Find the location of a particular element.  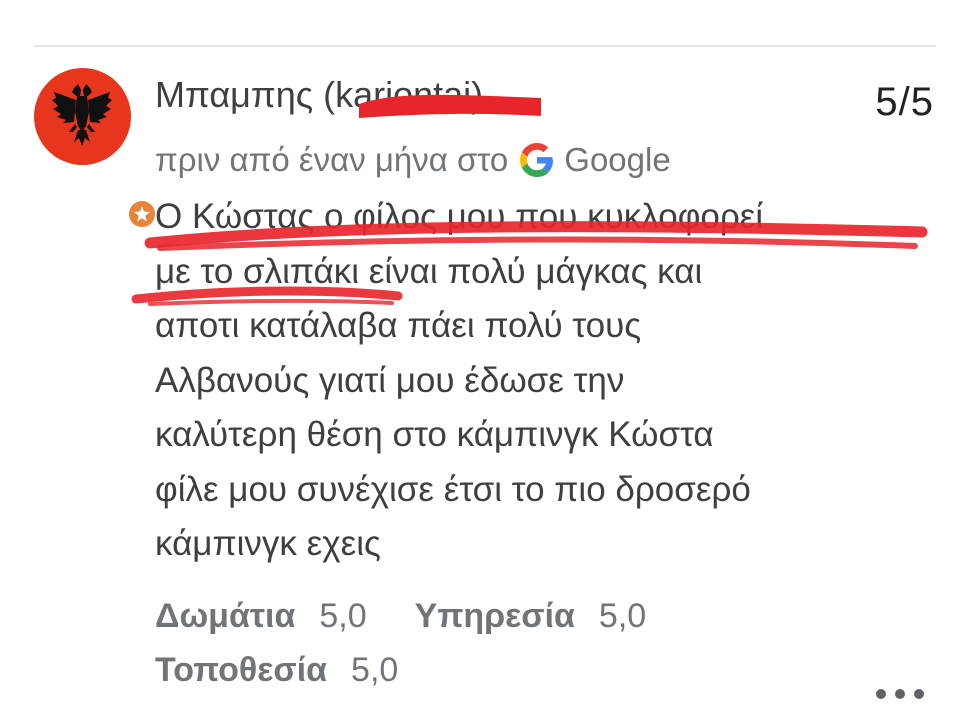

google-g-icon is located at coordinates (537, 160).